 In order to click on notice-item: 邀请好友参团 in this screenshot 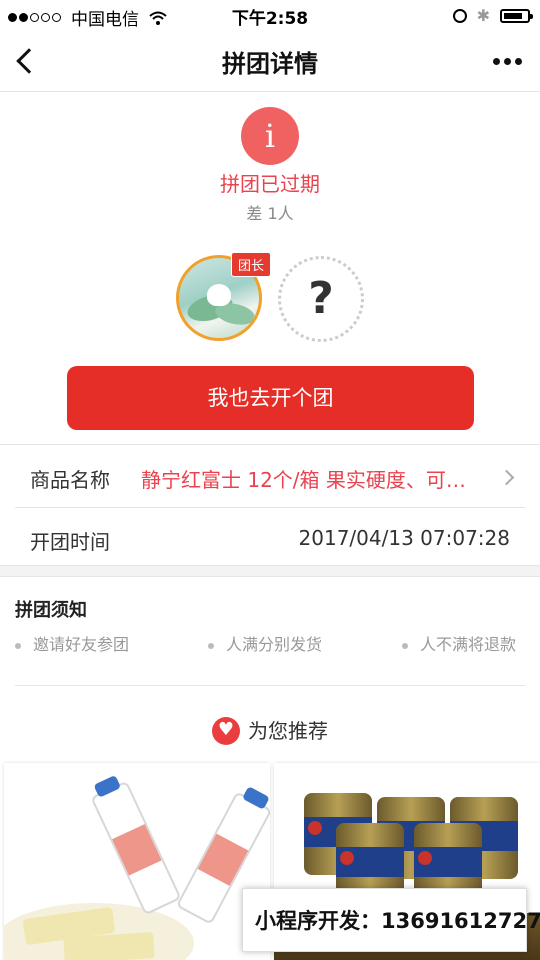, I will do `click(72, 643)`.